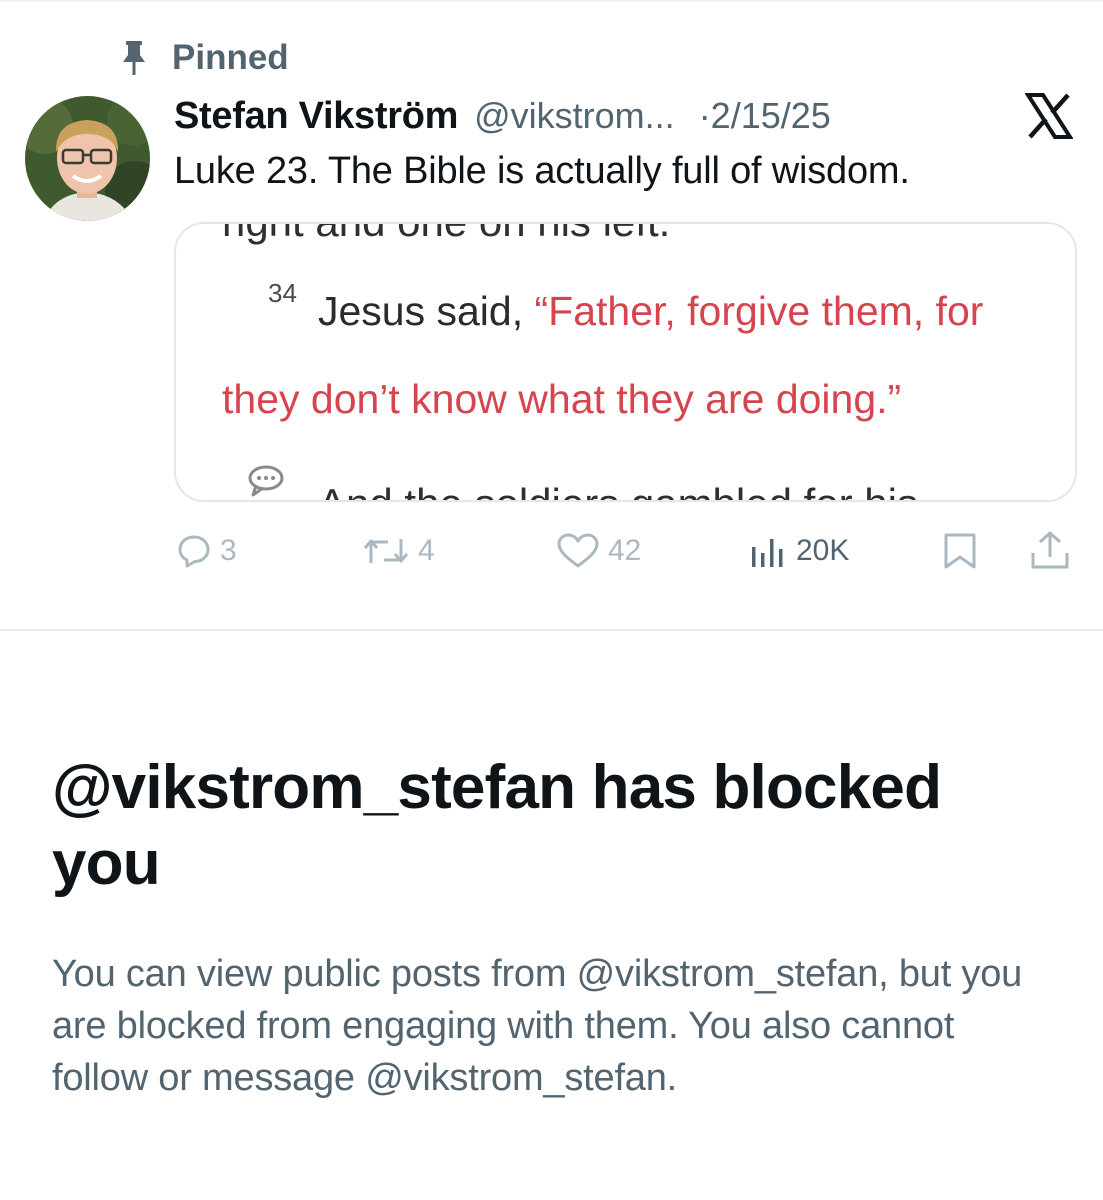  Describe the element at coordinates (618, 490) in the screenshot. I see `verse-cut-bottom: And the soldiers gambled for his` at that location.